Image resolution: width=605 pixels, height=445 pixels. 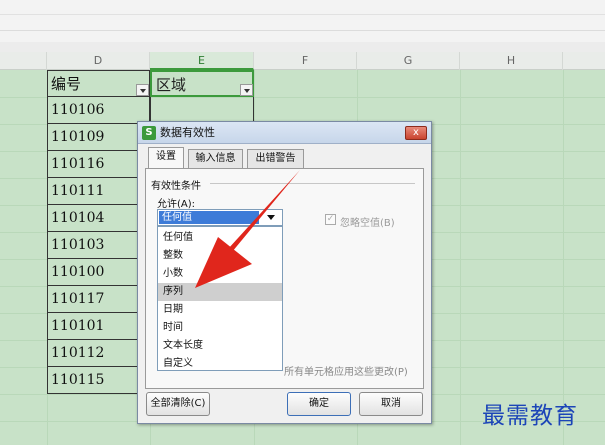 What do you see at coordinates (264, 211) in the screenshot?
I see `arrow-shaft` at bounding box center [264, 211].